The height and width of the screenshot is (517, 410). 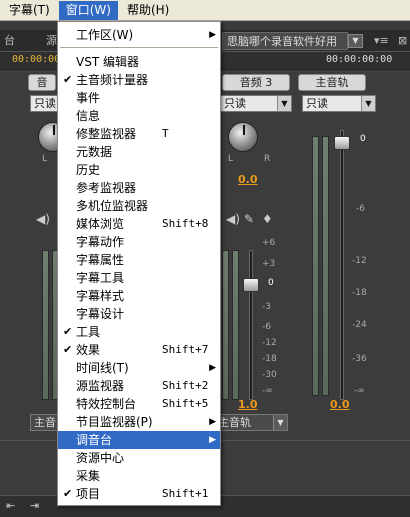 I want to click on panel-menu-icon: ▾≡, so click(x=381, y=41).